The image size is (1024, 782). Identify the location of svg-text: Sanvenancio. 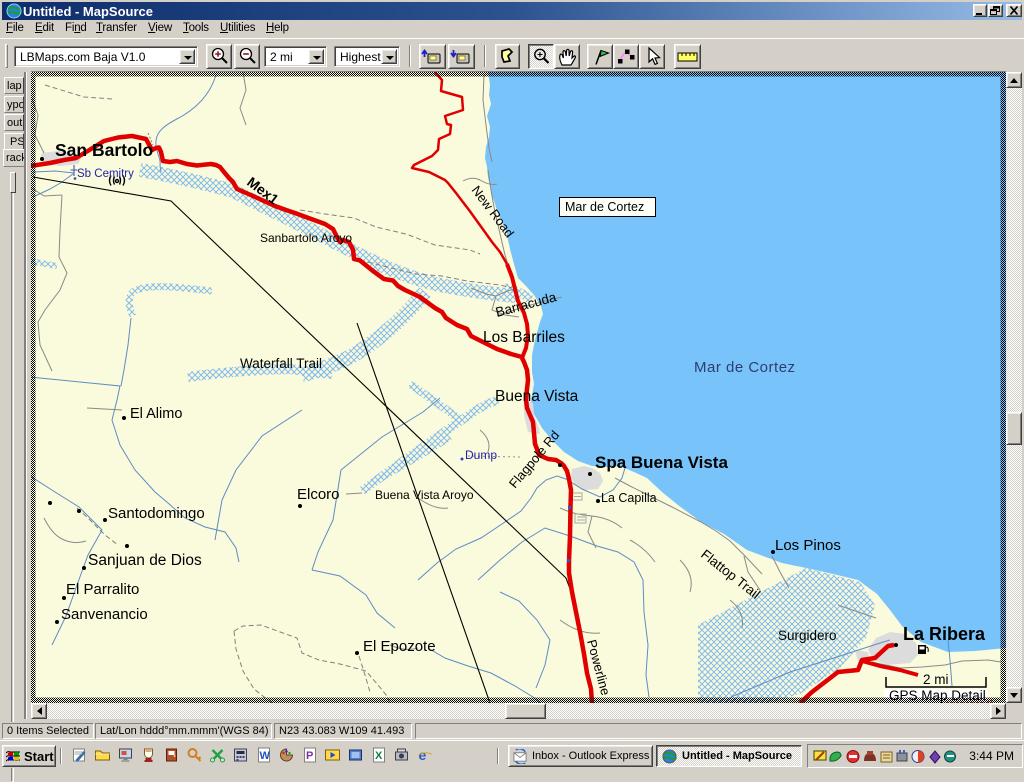
(104, 614).